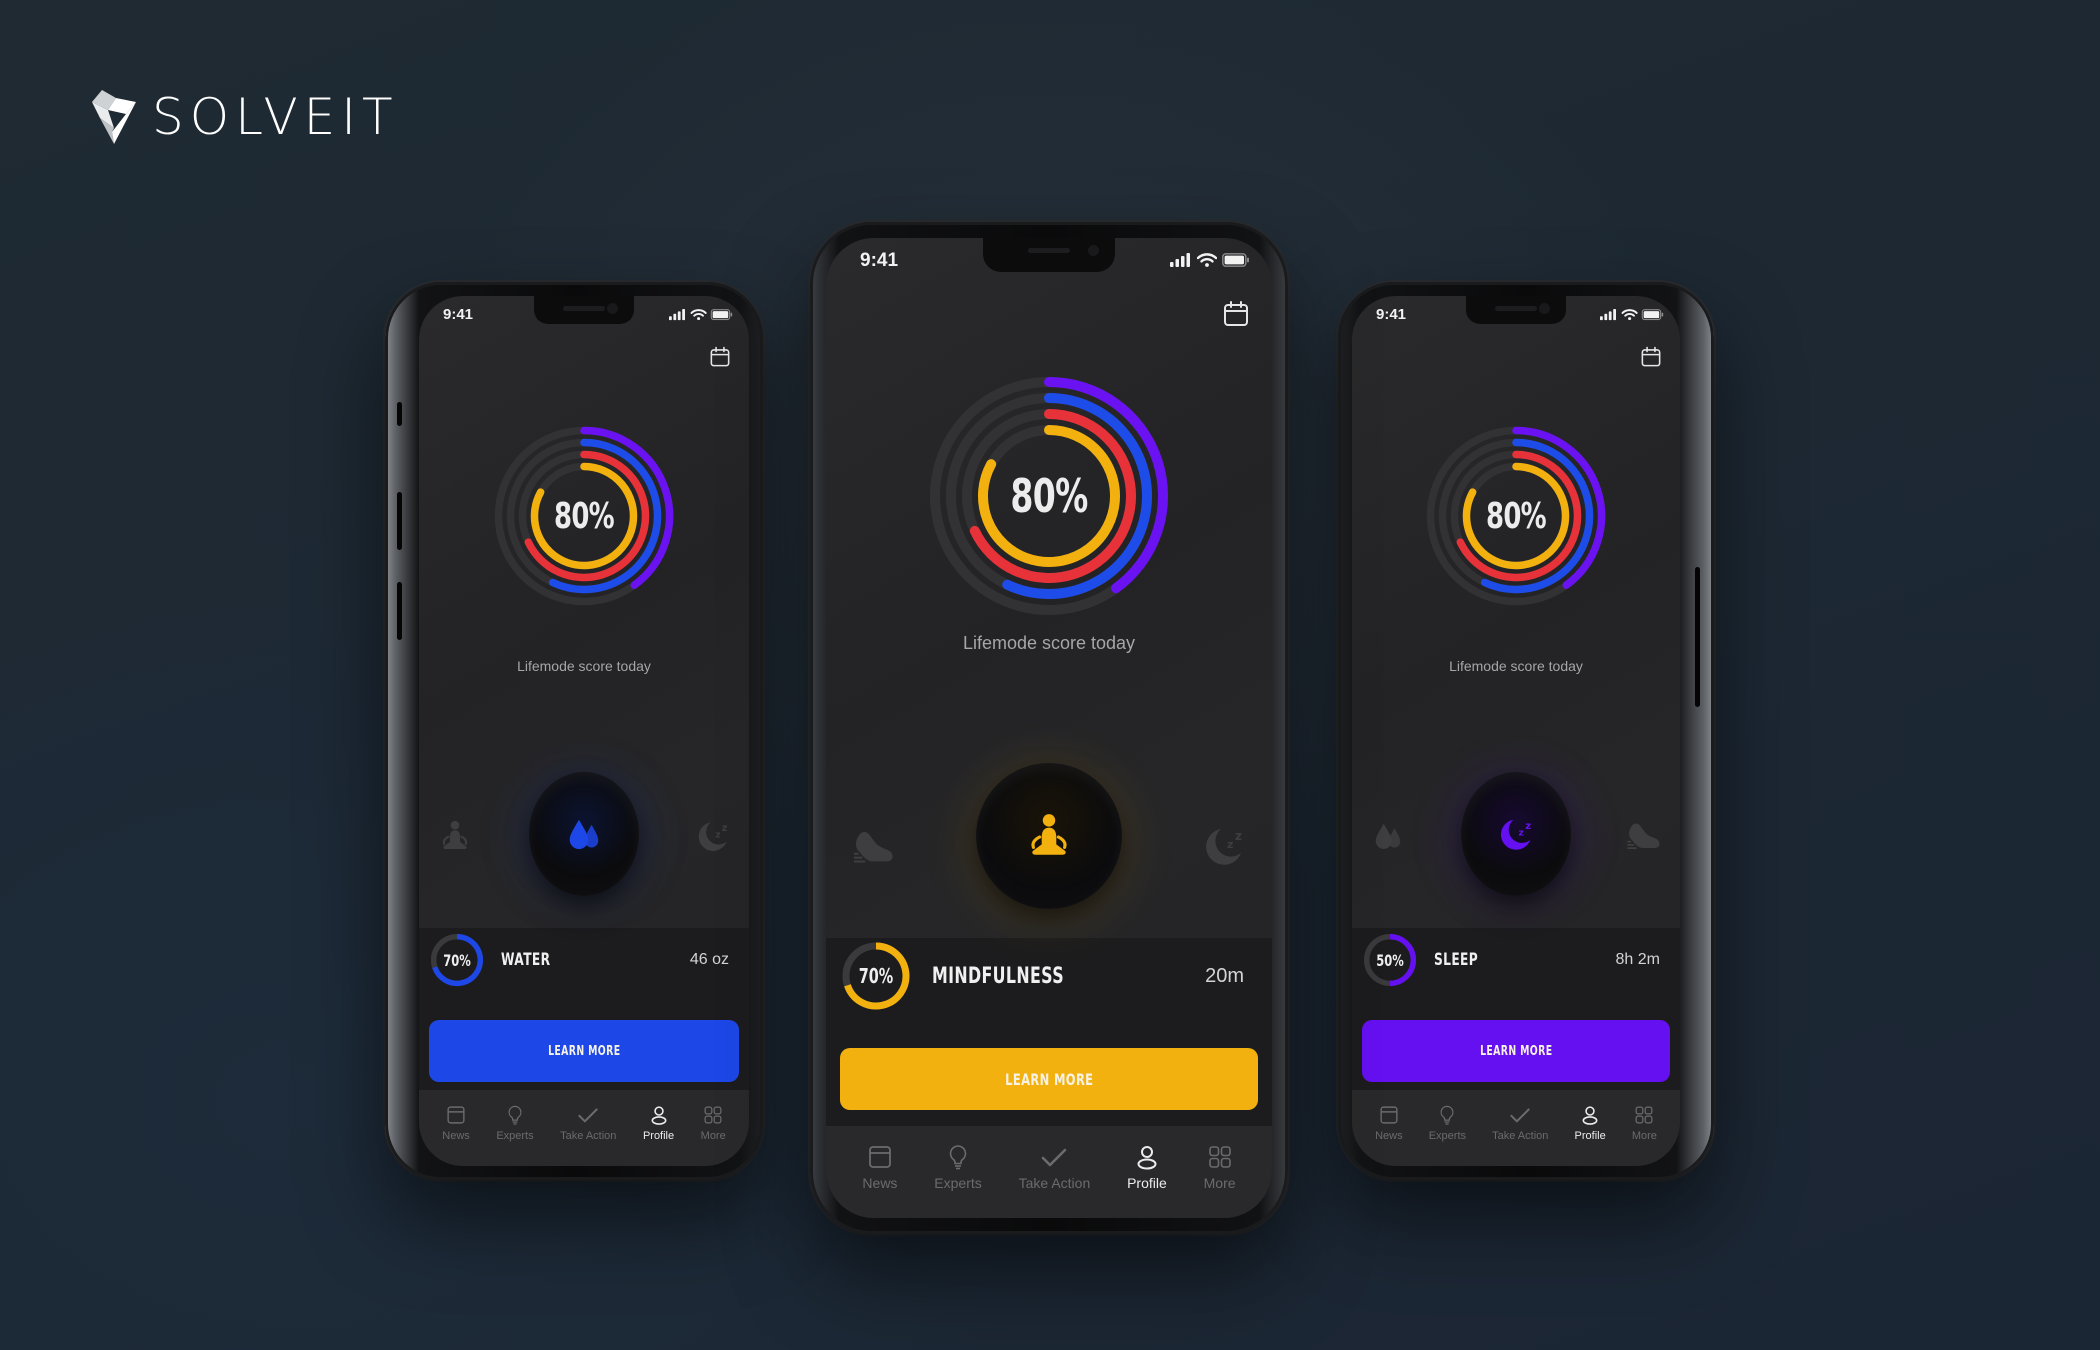 This screenshot has height=1350, width=2100. What do you see at coordinates (588, 1115) in the screenshot?
I see `checkmark-icon` at bounding box center [588, 1115].